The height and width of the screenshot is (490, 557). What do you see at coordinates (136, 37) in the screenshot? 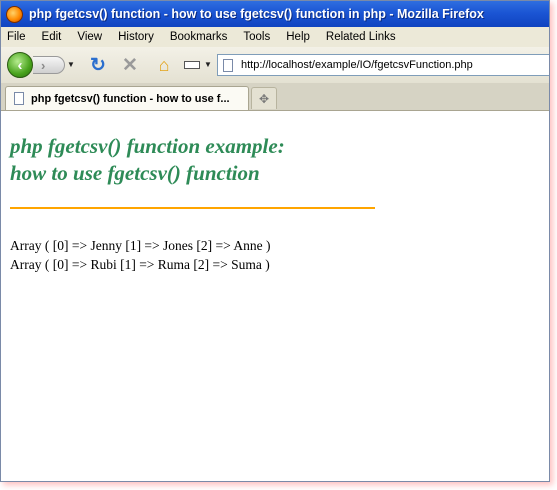
I see `menu-history: History` at bounding box center [136, 37].